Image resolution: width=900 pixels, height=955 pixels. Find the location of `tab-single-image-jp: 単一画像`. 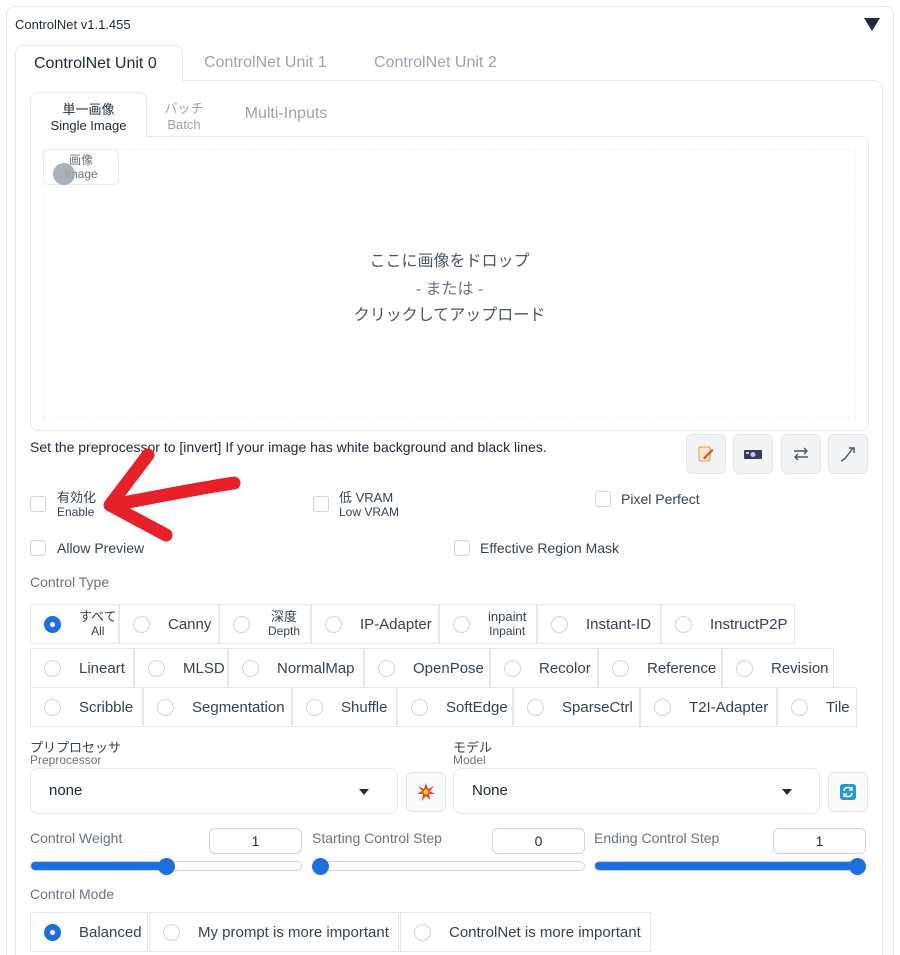

tab-single-image-jp: 単一画像 is located at coordinates (88, 109).